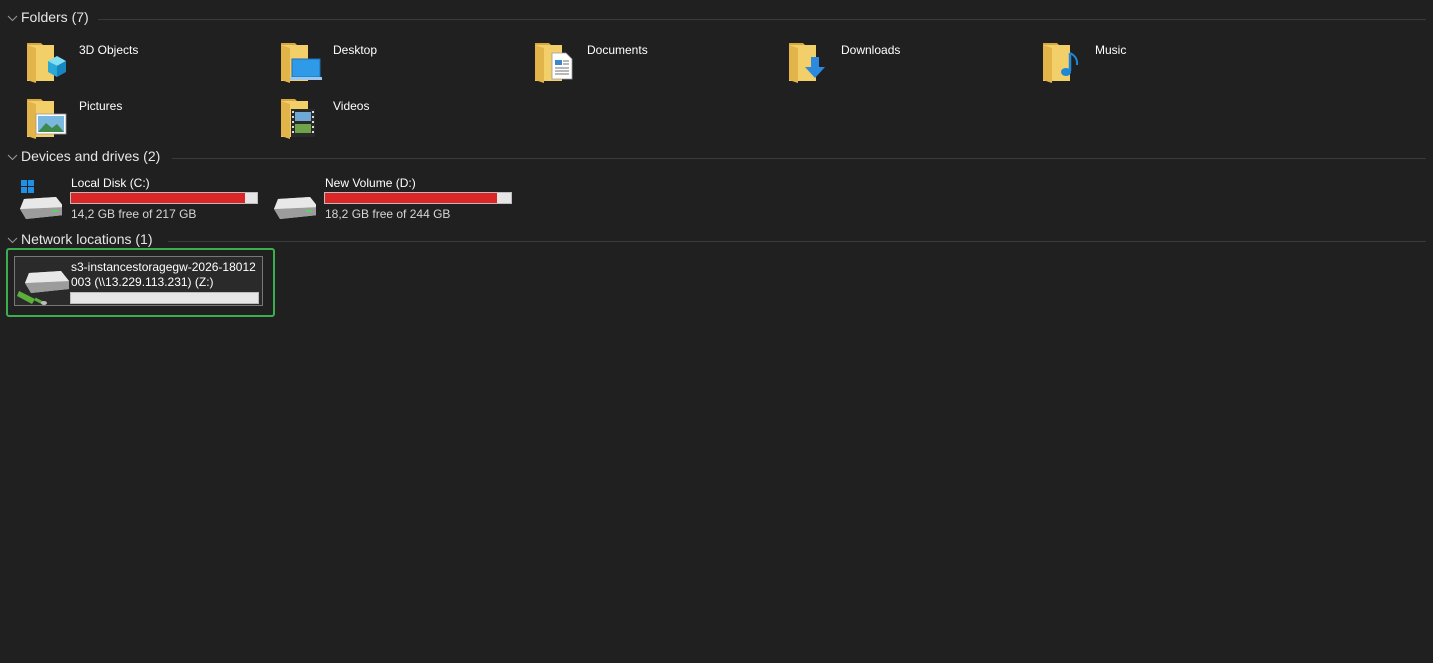  I want to click on drive-free-space: 14,2 GB free of 217 GB, so click(134, 214).